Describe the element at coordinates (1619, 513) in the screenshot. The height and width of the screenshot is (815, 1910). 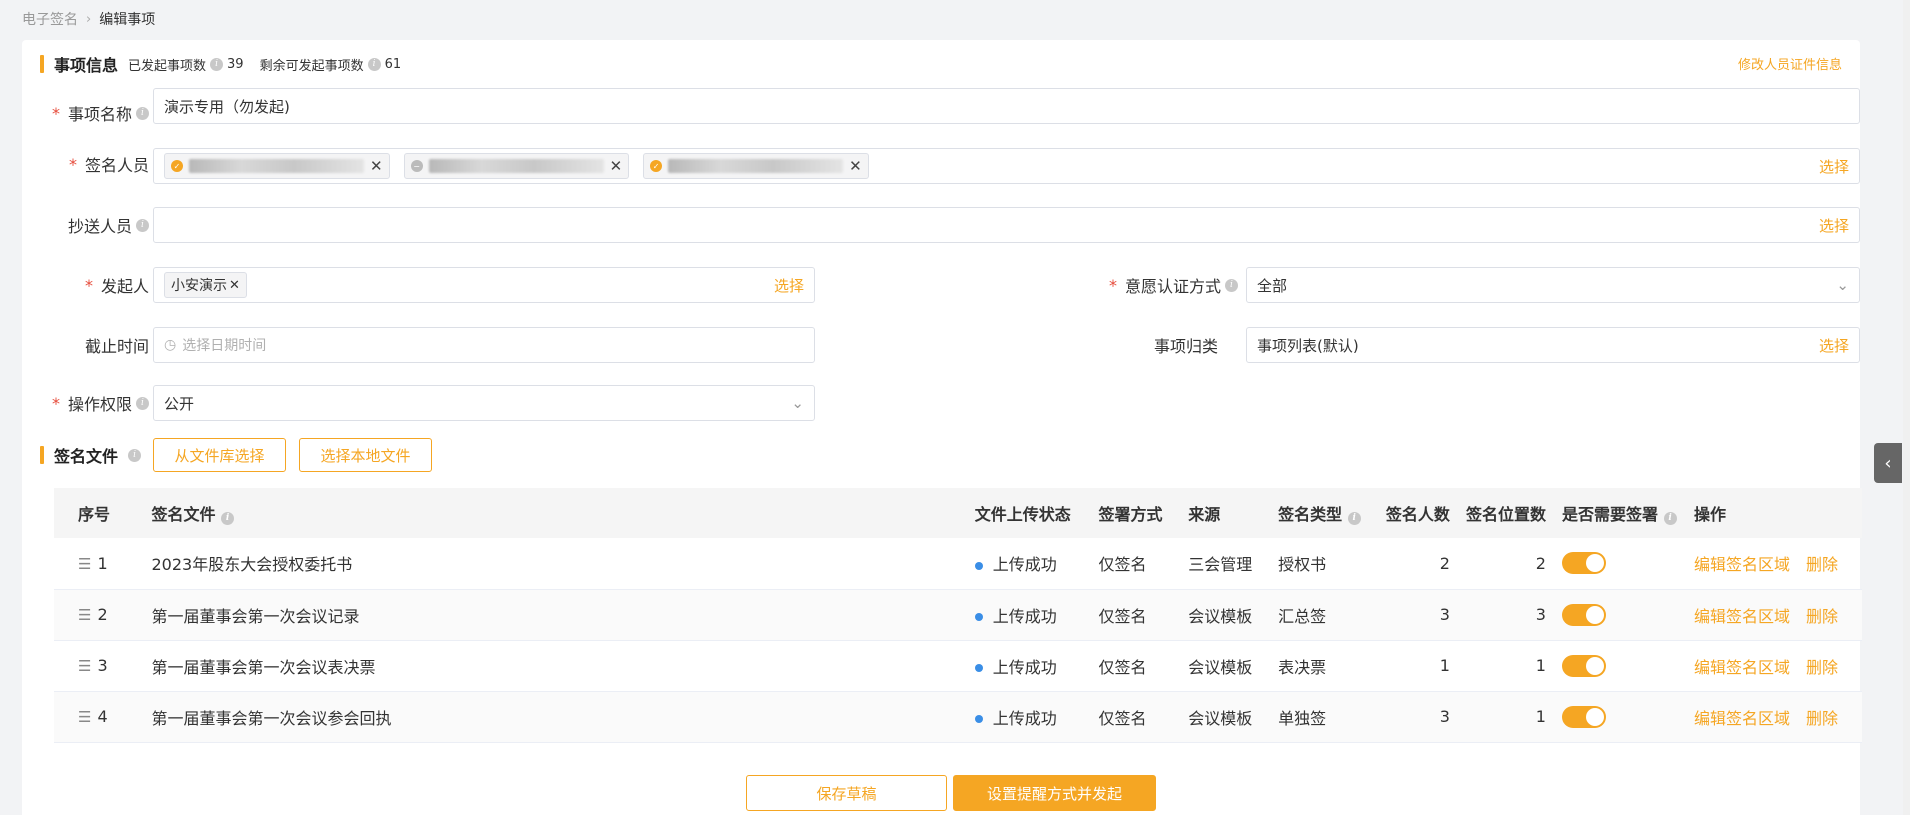
I see `col-need-sign: 是否需要签署 i` at that location.